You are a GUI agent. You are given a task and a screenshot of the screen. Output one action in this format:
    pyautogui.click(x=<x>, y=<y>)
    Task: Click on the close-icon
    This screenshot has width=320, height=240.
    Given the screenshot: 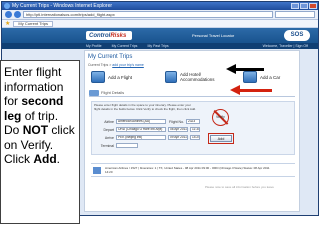 What is the action you would take?
    pyautogui.click(x=313, y=6)
    